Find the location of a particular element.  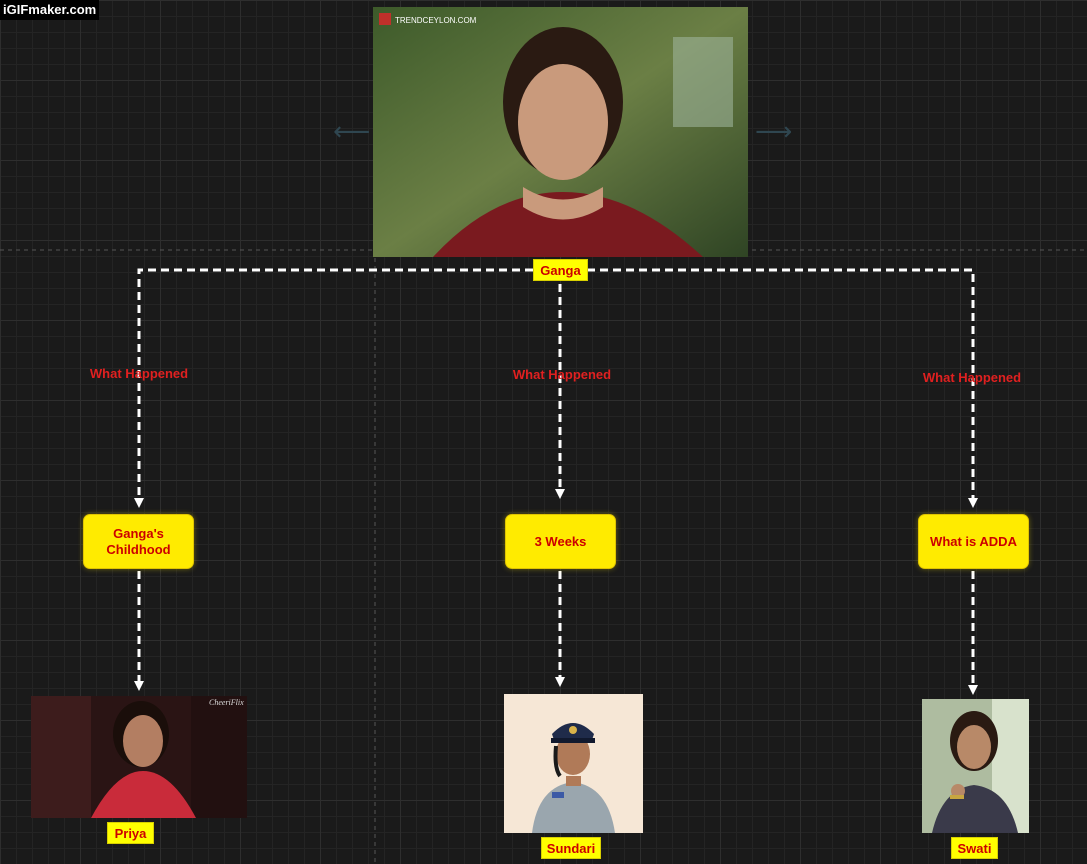

edge-label-childhood: What Happened is located at coordinates (139, 373).